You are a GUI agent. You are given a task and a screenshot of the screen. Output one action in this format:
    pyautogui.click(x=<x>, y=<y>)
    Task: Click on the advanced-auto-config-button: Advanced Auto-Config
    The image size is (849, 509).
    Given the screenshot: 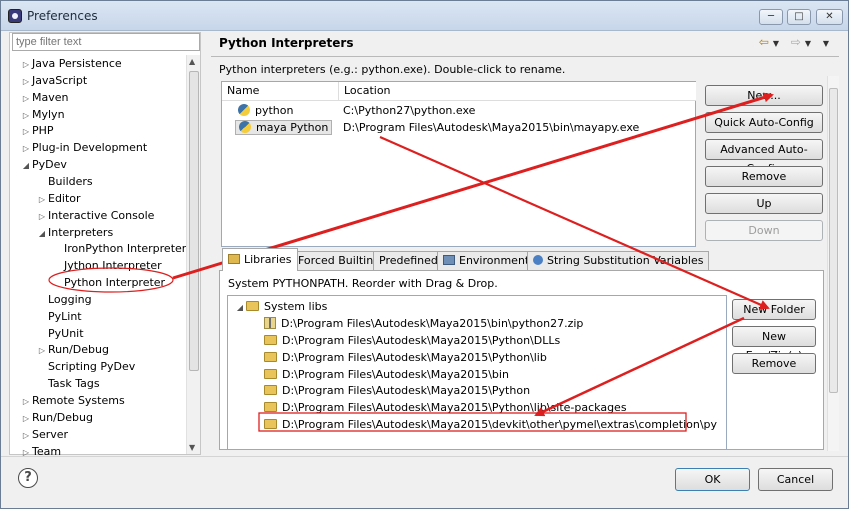 What is the action you would take?
    pyautogui.click(x=764, y=157)
    